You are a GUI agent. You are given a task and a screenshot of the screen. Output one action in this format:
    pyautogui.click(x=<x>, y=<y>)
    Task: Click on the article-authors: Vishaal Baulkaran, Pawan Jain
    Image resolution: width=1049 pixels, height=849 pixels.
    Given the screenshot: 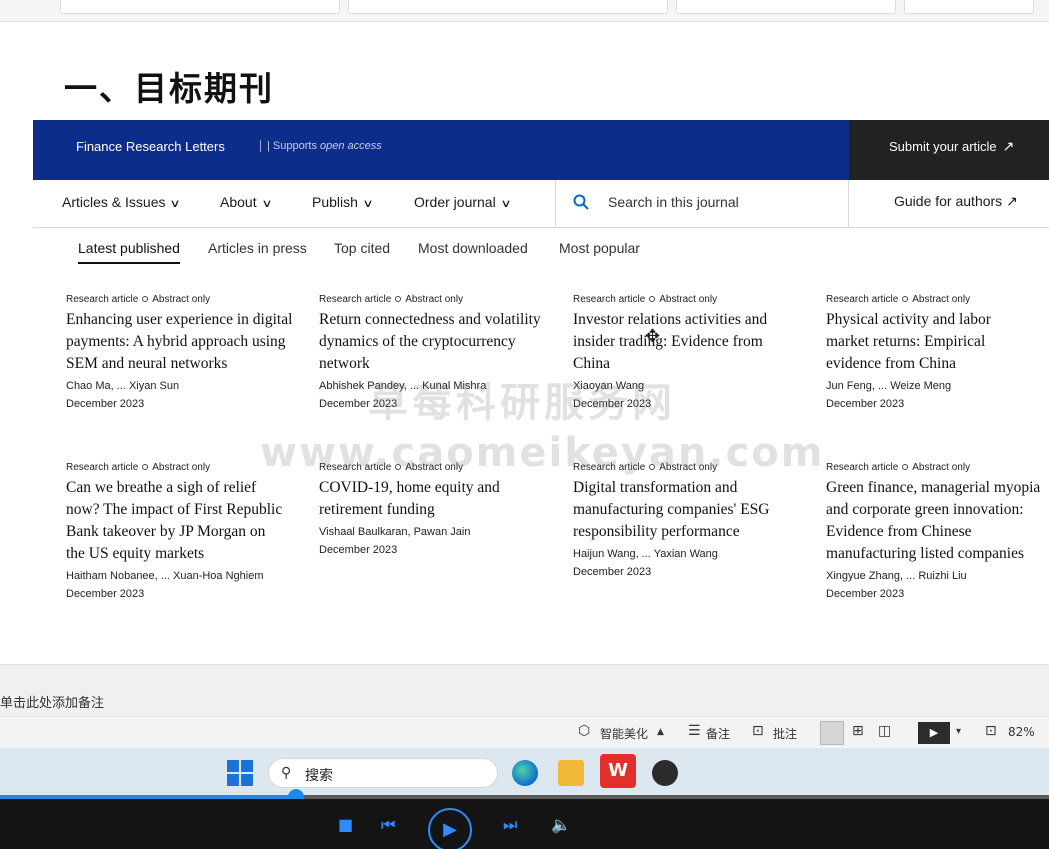 What is the action you would take?
    pyautogui.click(x=395, y=532)
    